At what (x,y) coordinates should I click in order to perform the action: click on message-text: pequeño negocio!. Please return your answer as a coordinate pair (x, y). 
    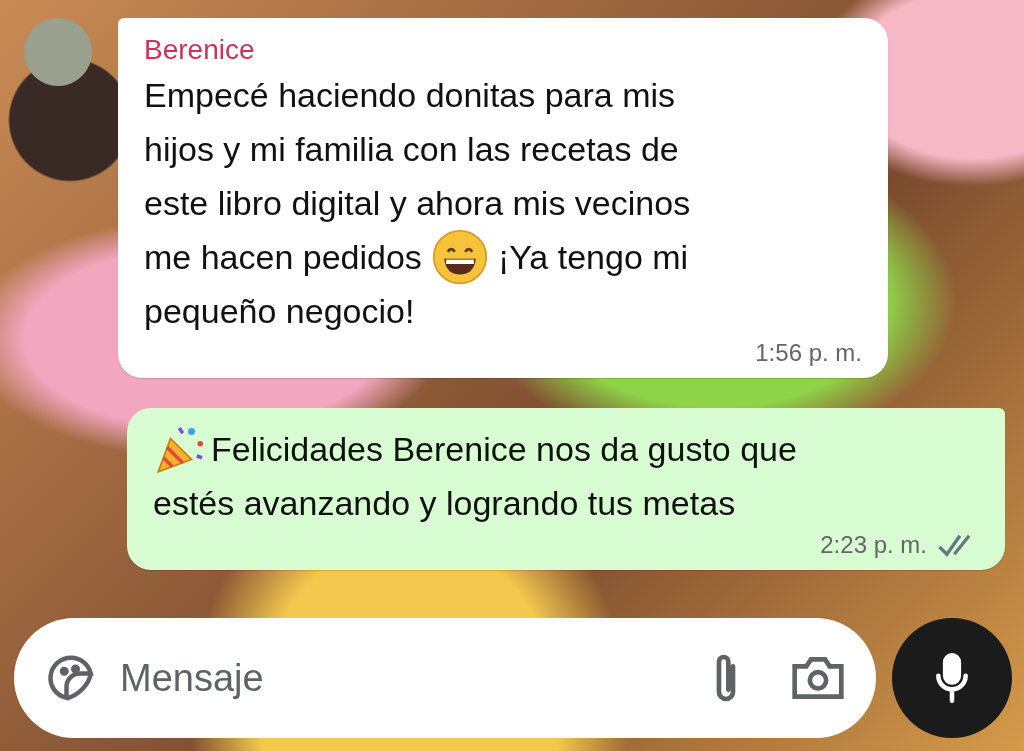
    Looking at the image, I should click on (279, 311).